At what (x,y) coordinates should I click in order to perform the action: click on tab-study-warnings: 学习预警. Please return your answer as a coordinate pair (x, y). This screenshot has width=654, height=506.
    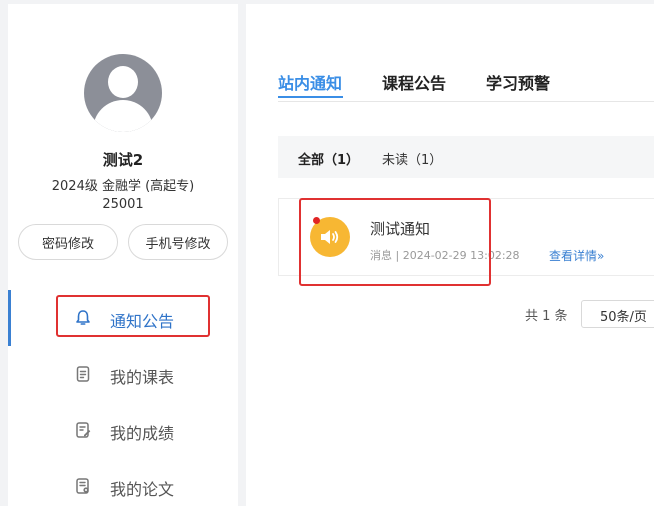
    Looking at the image, I should click on (518, 85).